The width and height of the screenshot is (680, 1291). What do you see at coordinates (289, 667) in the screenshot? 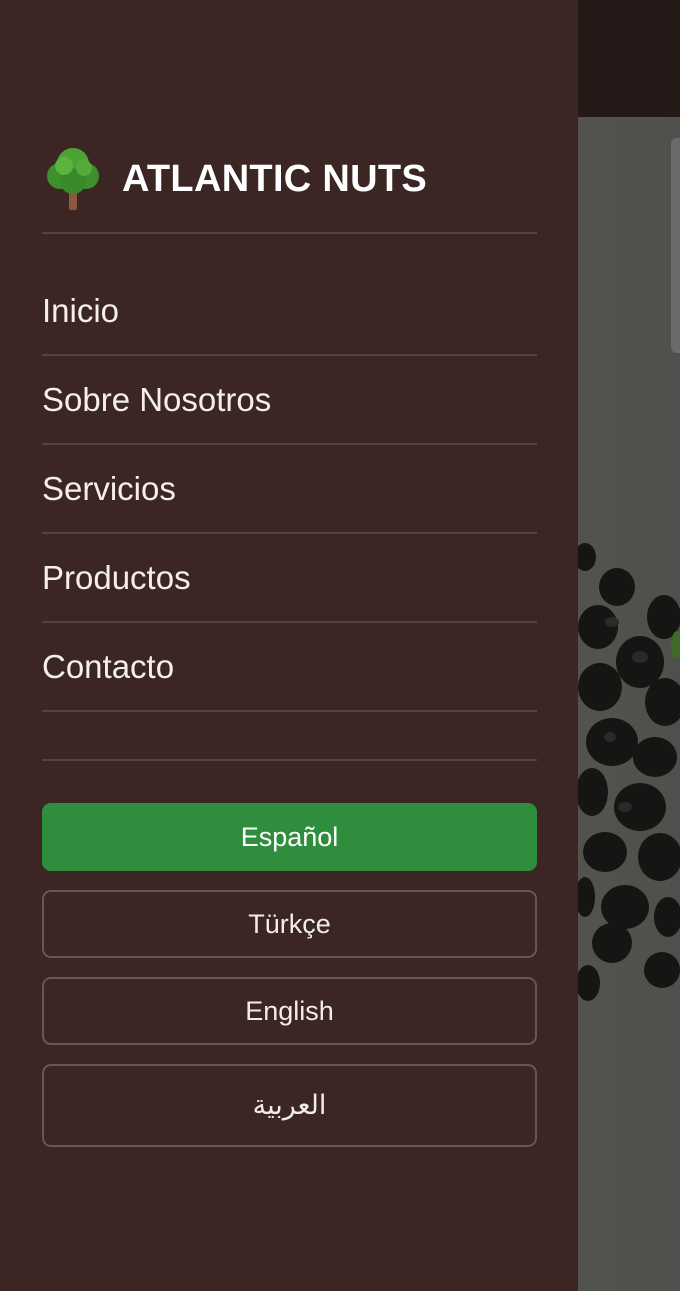
I see `nav-item-contacto: Contacto` at bounding box center [289, 667].